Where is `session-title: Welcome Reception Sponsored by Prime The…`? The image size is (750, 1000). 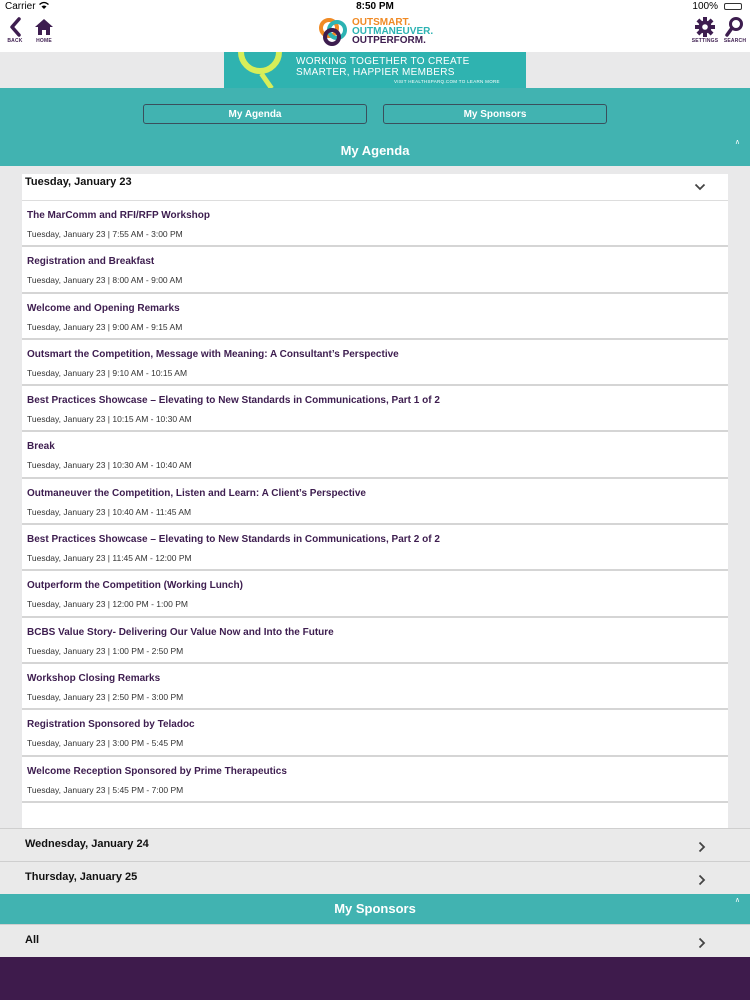
session-title: Welcome Reception Sponsored by Prime The… is located at coordinates (157, 771).